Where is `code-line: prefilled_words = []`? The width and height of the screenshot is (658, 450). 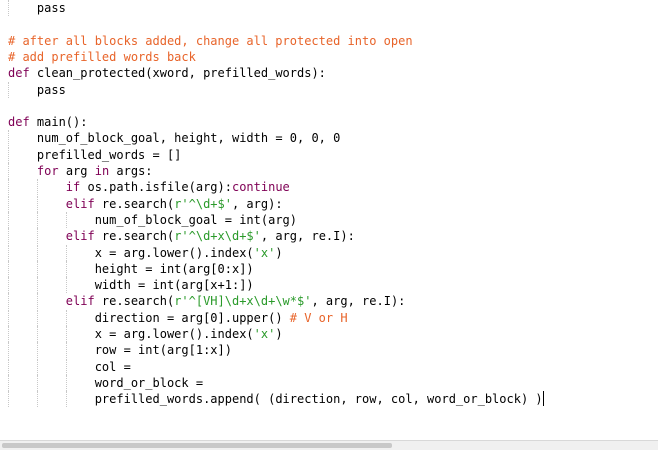
code-line: prefilled_words = [] is located at coordinates (95, 154).